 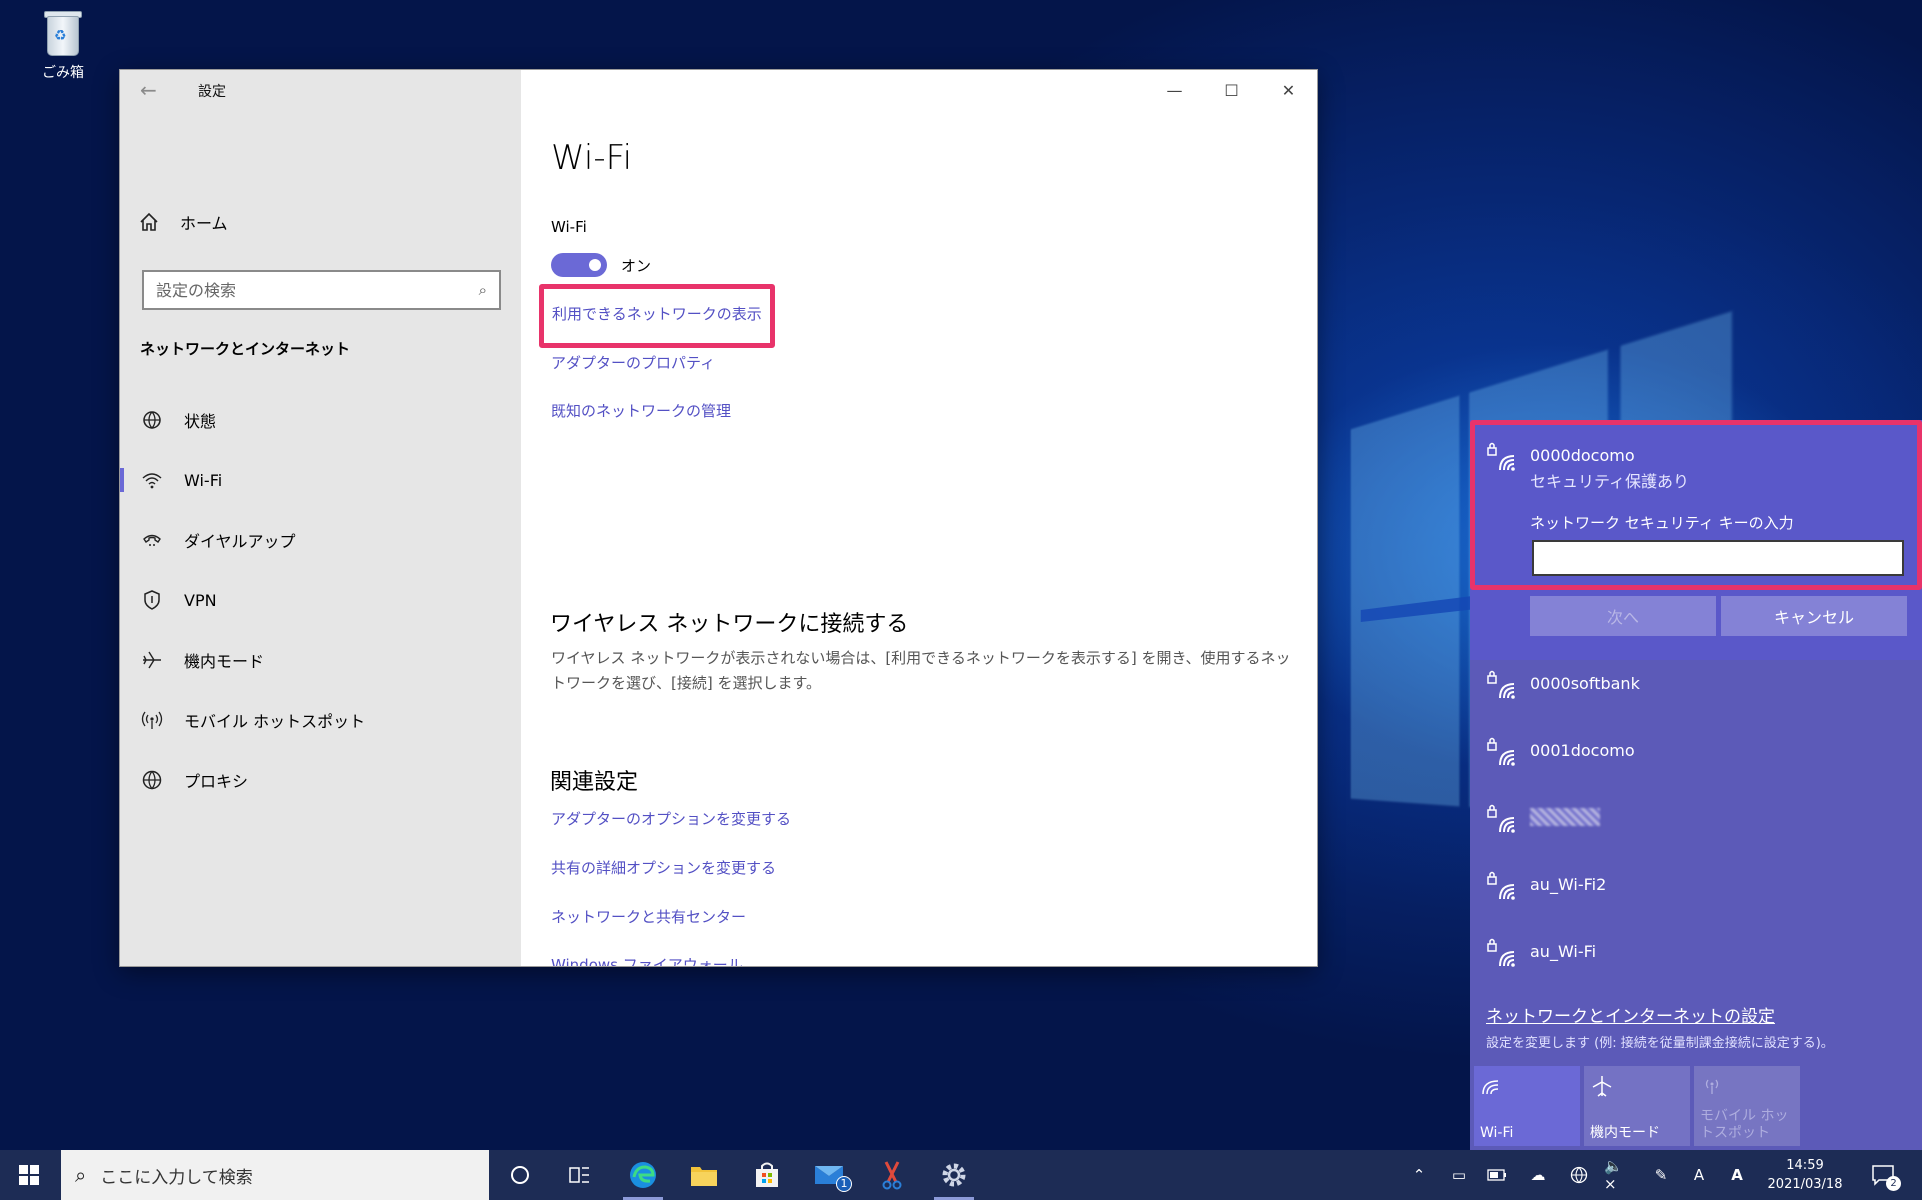 I want to click on maximize-icon: ☐, so click(x=1231, y=90).